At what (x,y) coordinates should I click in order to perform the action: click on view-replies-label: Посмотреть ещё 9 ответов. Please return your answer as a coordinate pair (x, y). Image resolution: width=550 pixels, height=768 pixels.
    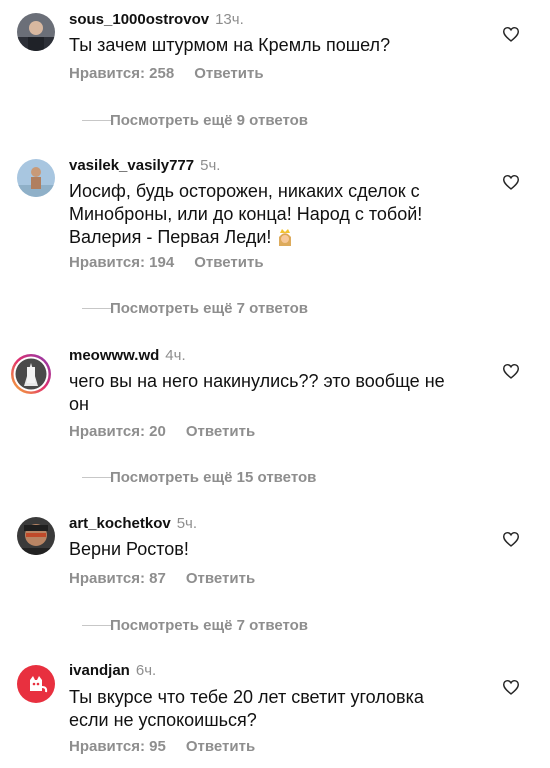
    Looking at the image, I should click on (209, 121).